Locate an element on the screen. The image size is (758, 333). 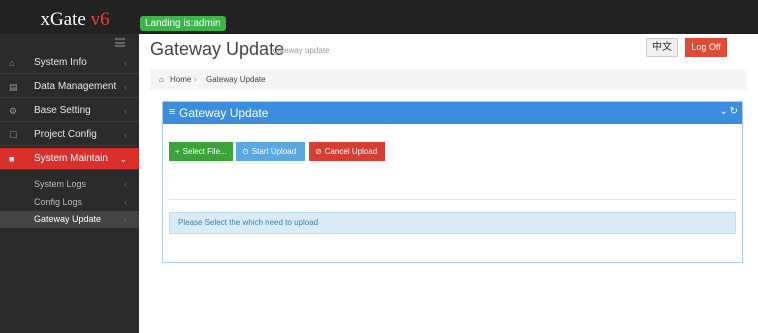
breadcrumb: ⌂ Home › Gateway Update is located at coordinates (448, 79).